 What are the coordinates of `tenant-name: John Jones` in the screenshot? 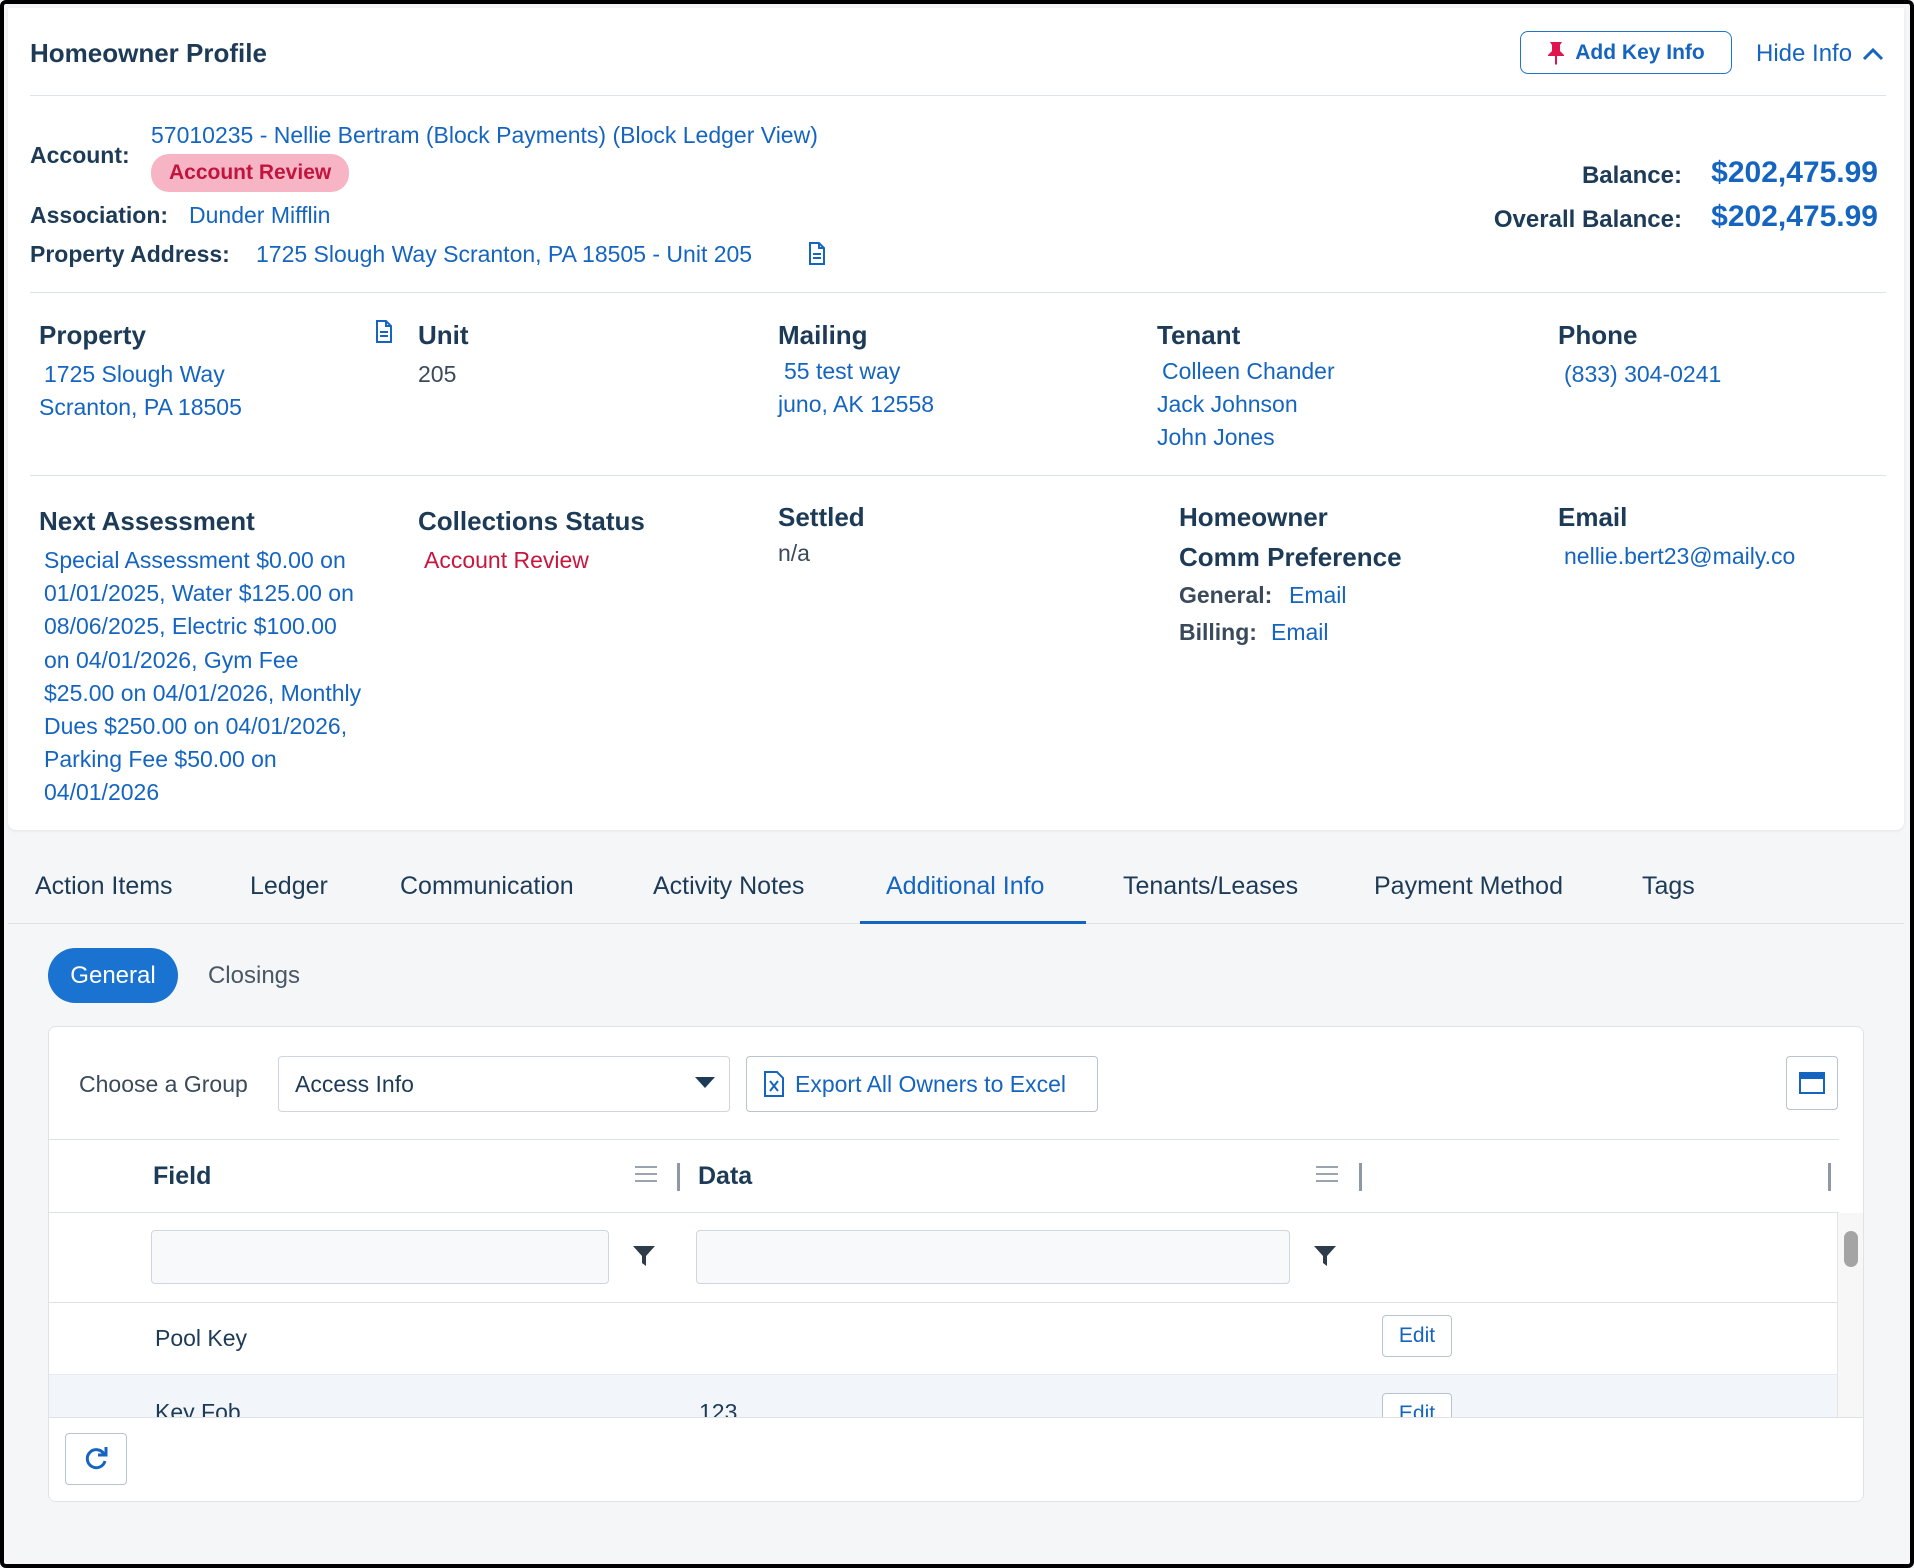 It's located at (1216, 437).